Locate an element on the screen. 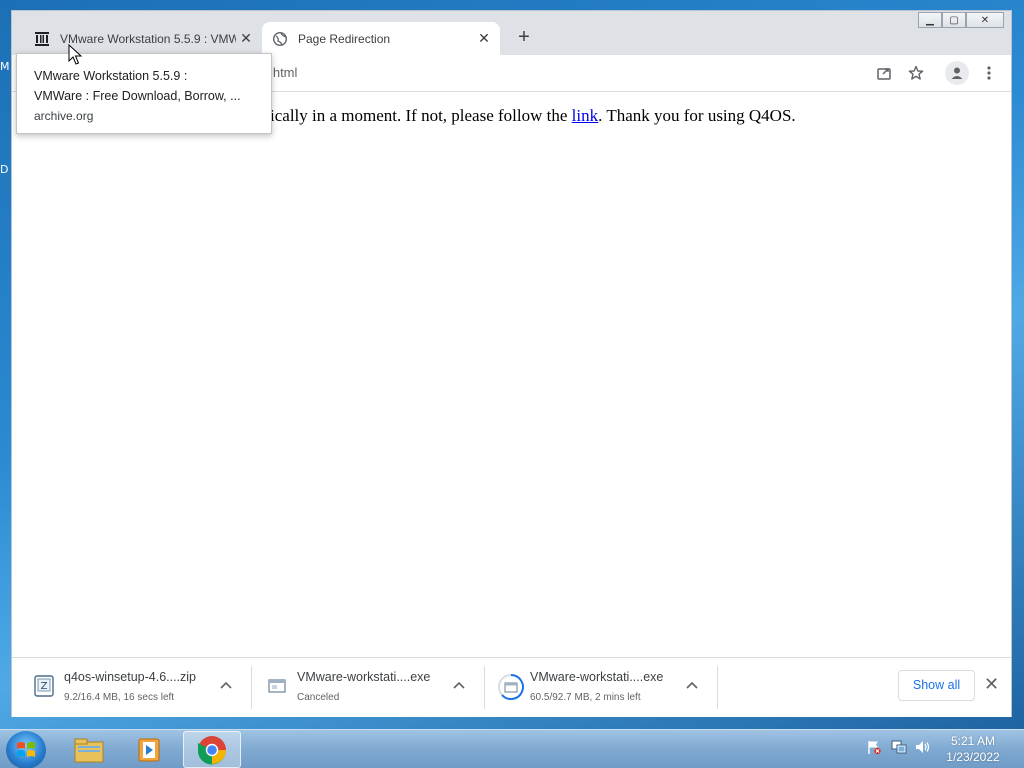  globe-icon is located at coordinates (280, 39).